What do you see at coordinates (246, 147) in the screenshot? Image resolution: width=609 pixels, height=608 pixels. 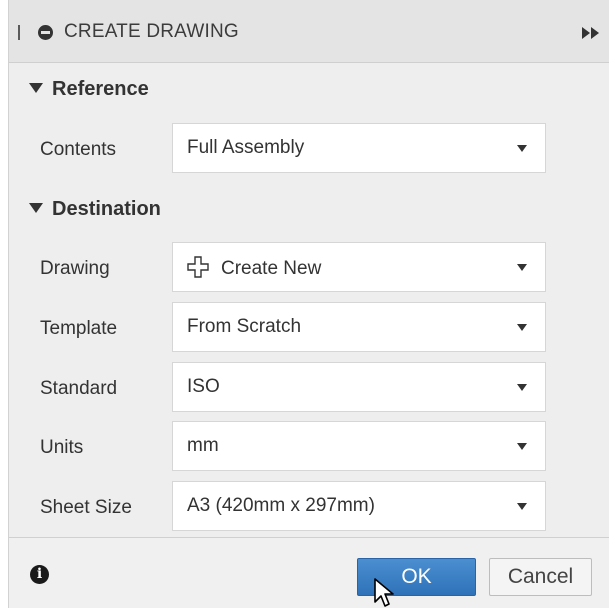 I see `contents-value: Full Assembly` at bounding box center [246, 147].